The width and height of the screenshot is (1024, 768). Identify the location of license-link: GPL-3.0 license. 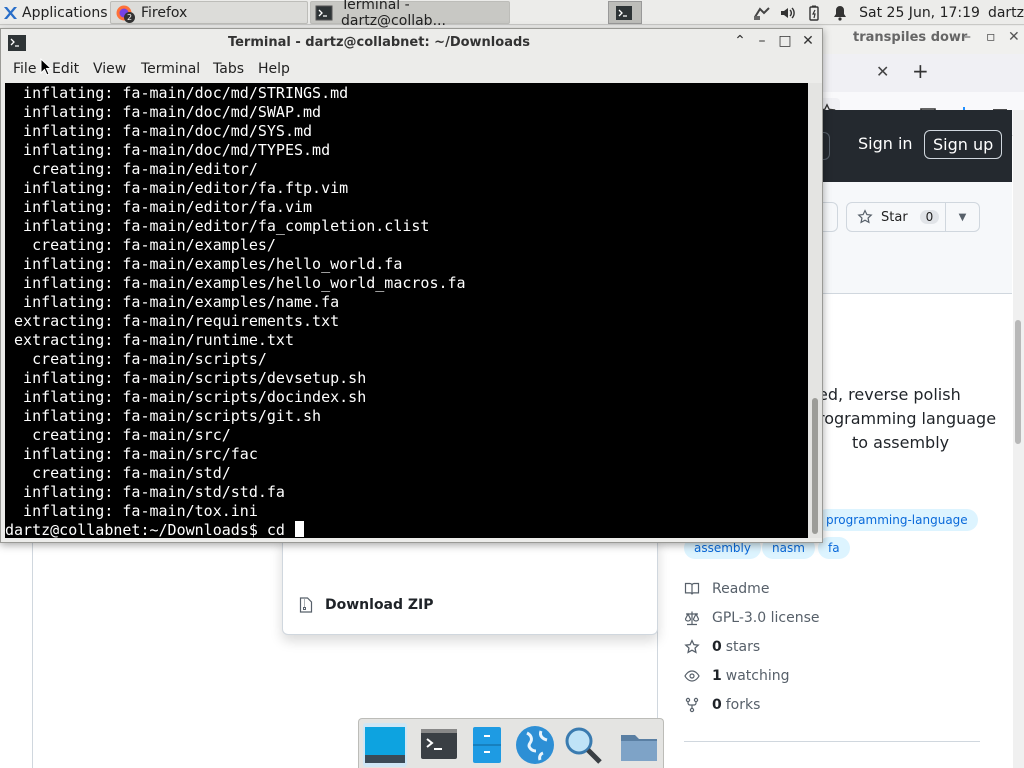
(751, 618).